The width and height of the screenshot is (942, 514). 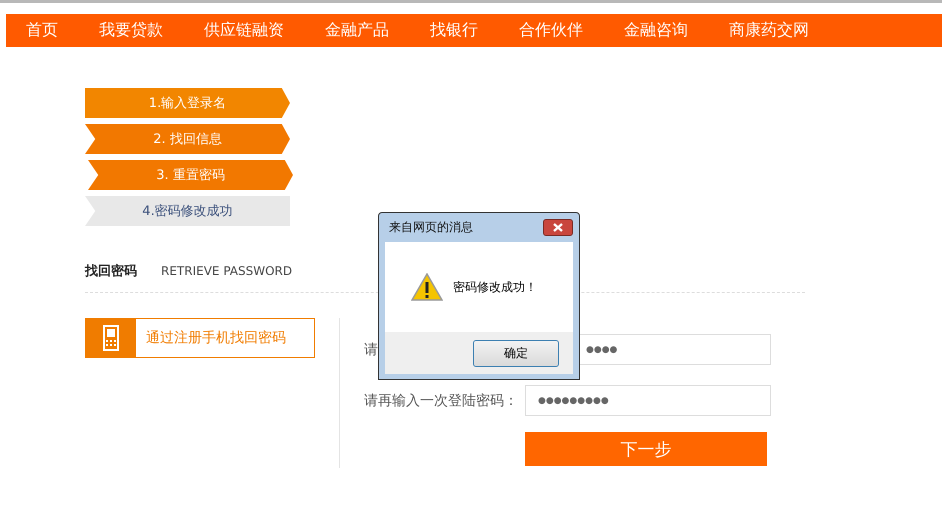 What do you see at coordinates (187, 103) in the screenshot?
I see `step-indicator: 1.输入登录名` at bounding box center [187, 103].